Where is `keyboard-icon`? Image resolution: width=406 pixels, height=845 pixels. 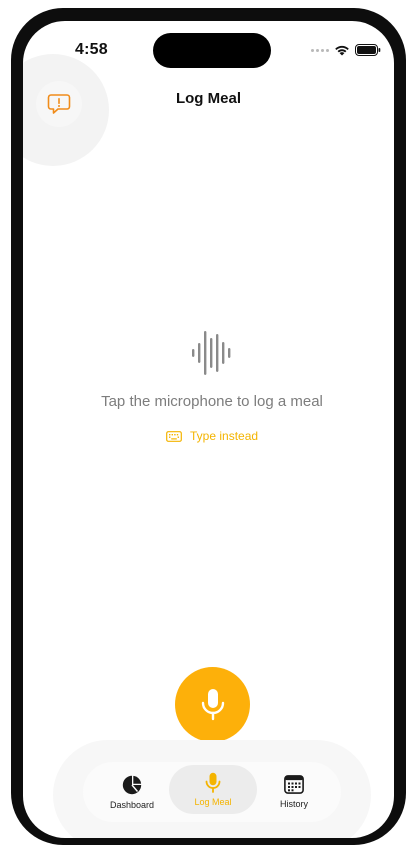 keyboard-icon is located at coordinates (174, 436).